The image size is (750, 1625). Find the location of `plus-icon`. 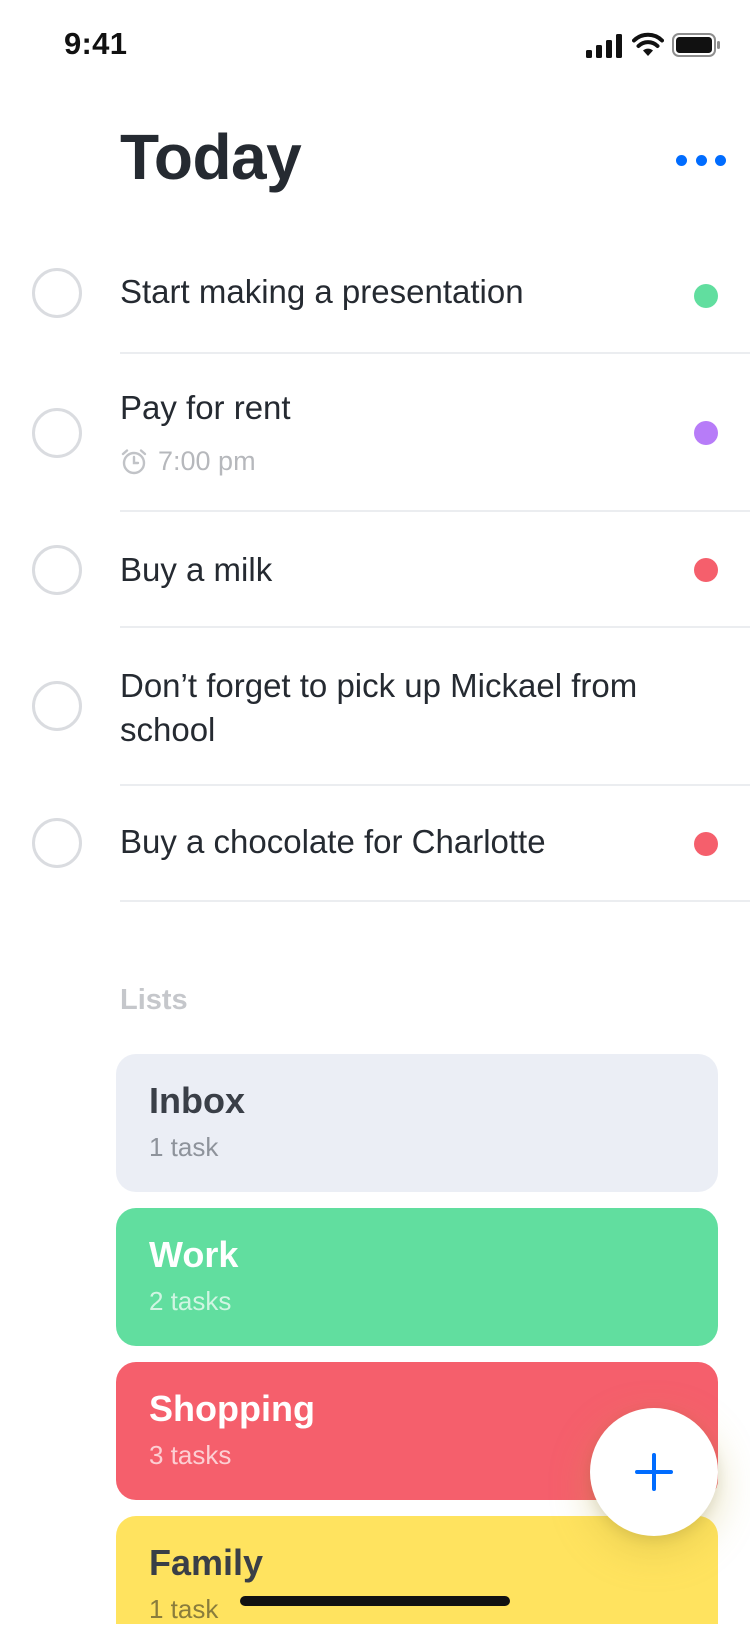

plus-icon is located at coordinates (654, 1472).